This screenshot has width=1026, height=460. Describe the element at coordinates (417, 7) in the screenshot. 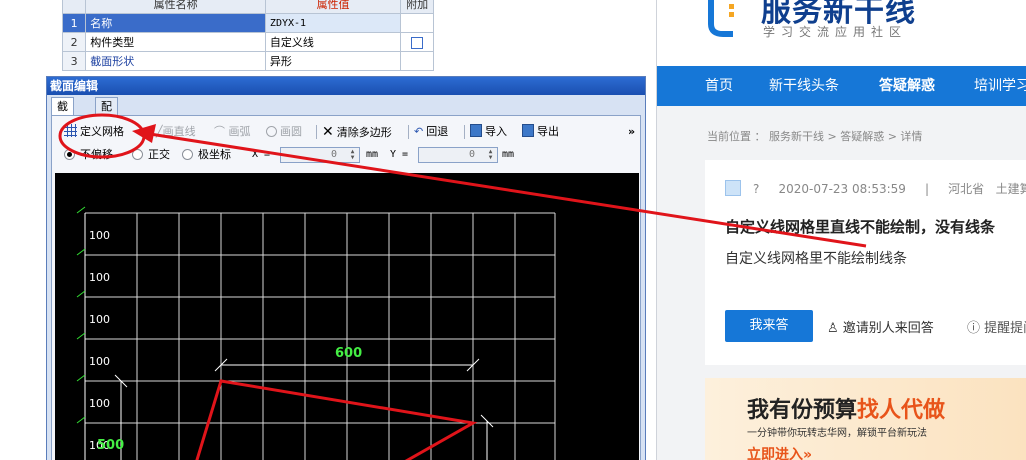

I see `table-header-extra: 附加` at that location.